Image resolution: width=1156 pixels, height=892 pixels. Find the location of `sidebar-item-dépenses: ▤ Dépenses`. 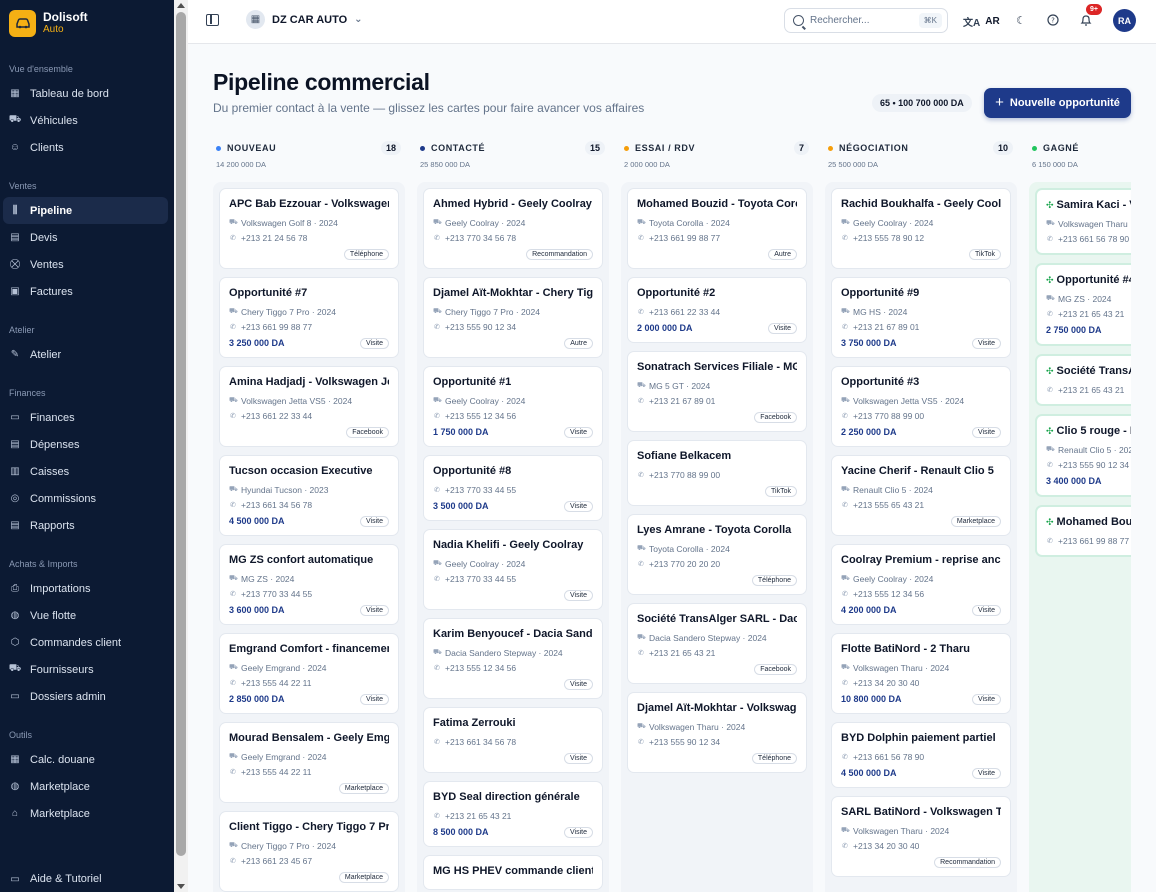

sidebar-item-dépenses: ▤ Dépenses is located at coordinates (85, 444).